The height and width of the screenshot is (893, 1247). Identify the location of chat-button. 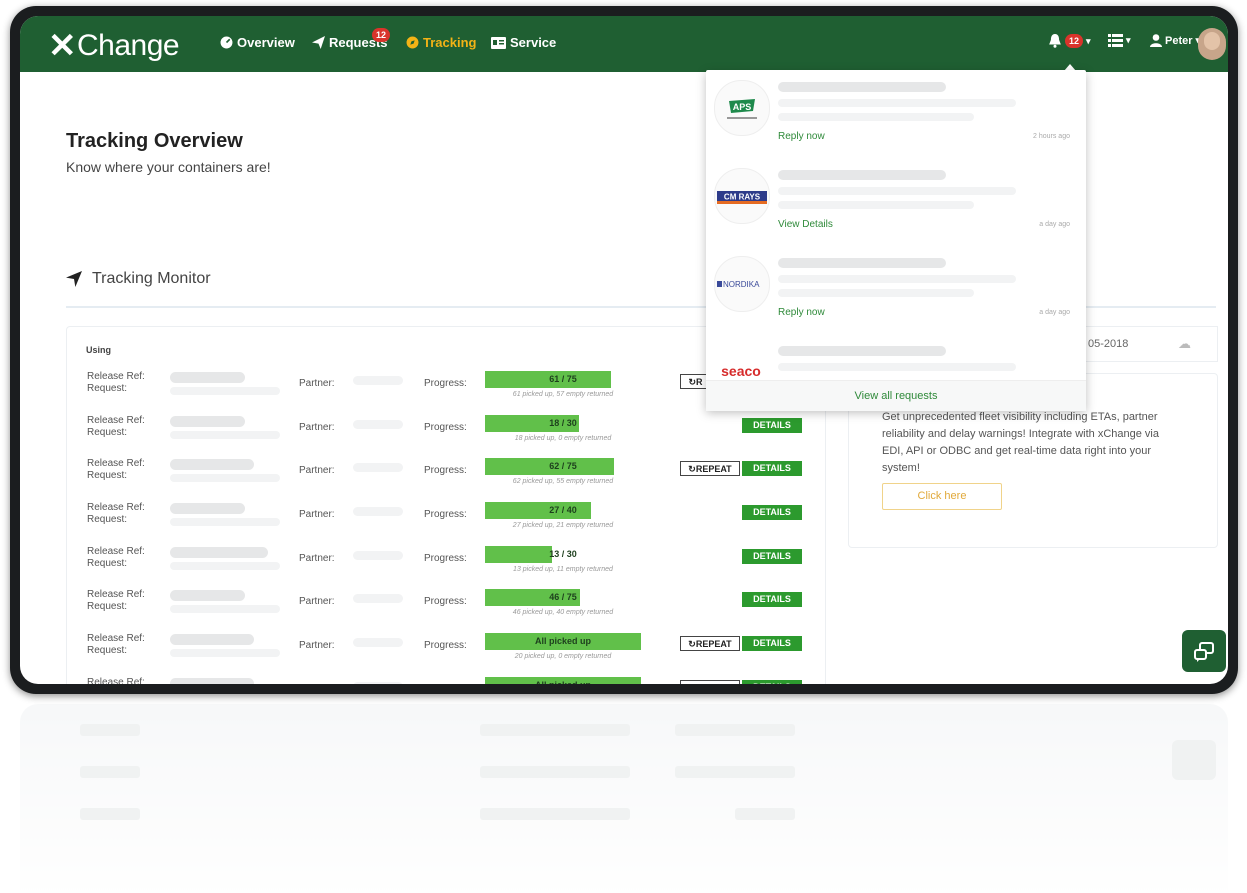
(1204, 651).